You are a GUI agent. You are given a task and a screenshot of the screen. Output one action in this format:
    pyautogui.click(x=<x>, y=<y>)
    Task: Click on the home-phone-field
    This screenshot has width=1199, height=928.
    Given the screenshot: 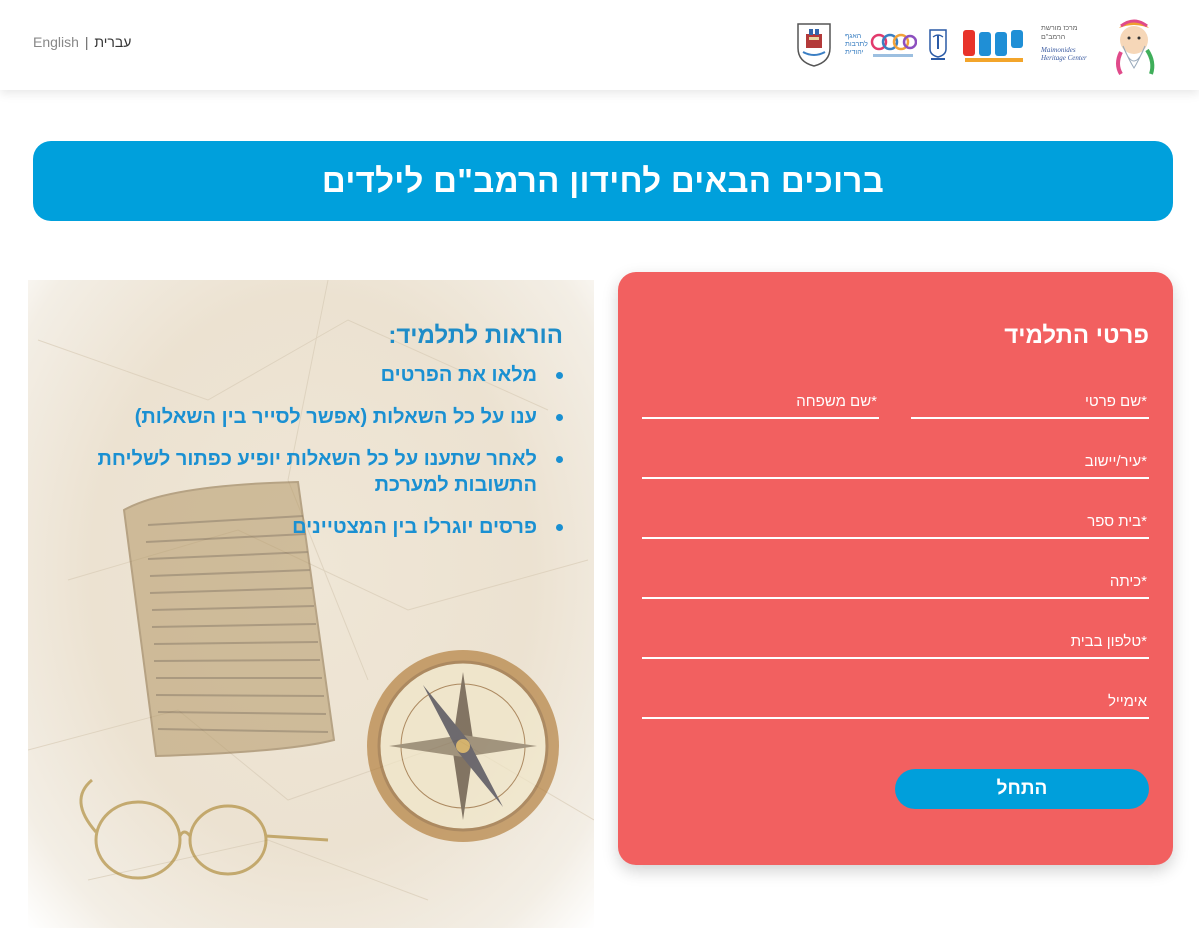 What is the action you would take?
    pyautogui.click(x=895, y=643)
    